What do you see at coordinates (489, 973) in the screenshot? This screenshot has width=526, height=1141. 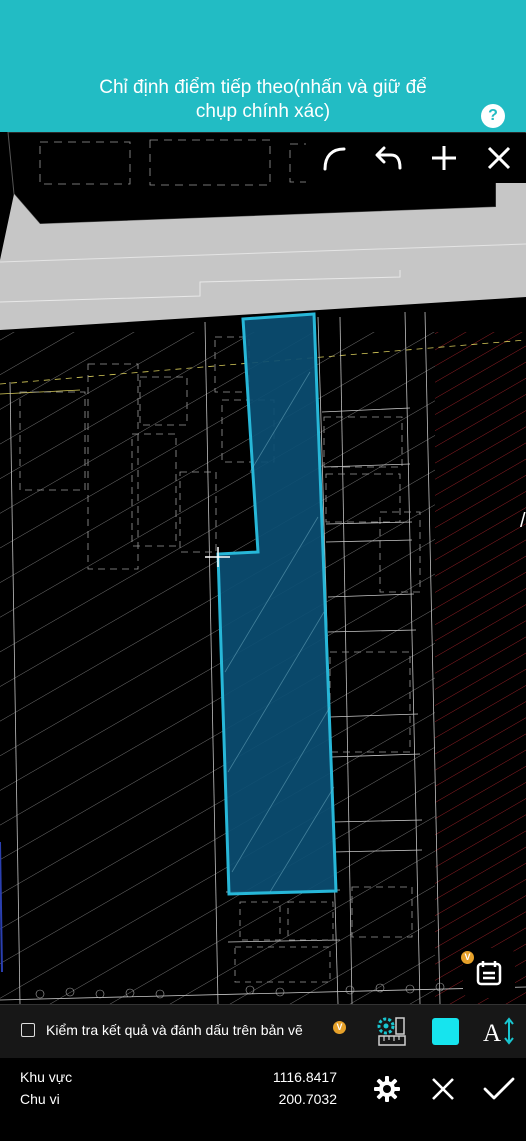 I see `calendar-icon` at bounding box center [489, 973].